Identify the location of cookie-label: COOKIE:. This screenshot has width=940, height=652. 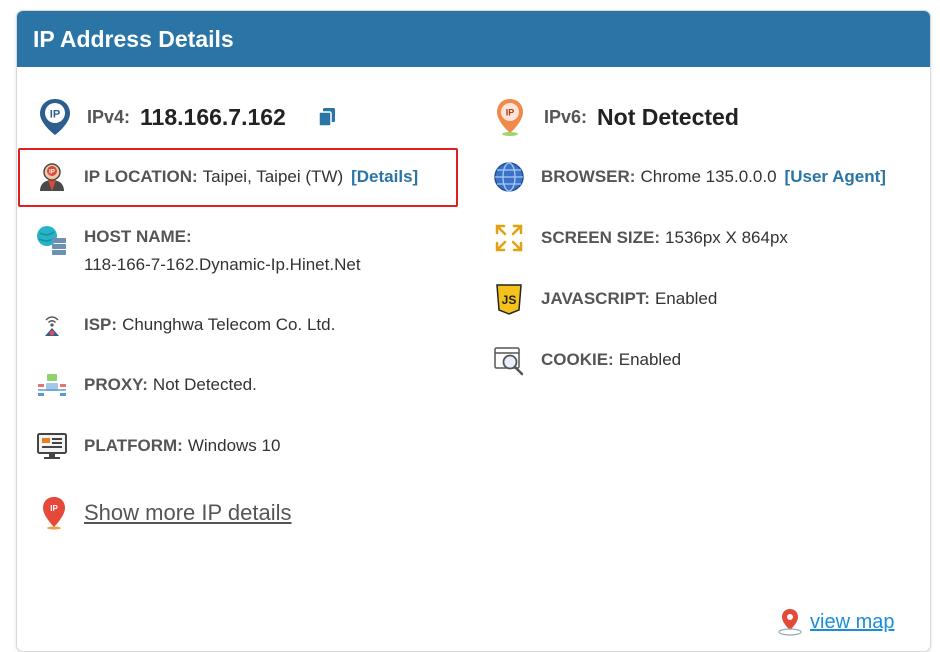
(577, 359).